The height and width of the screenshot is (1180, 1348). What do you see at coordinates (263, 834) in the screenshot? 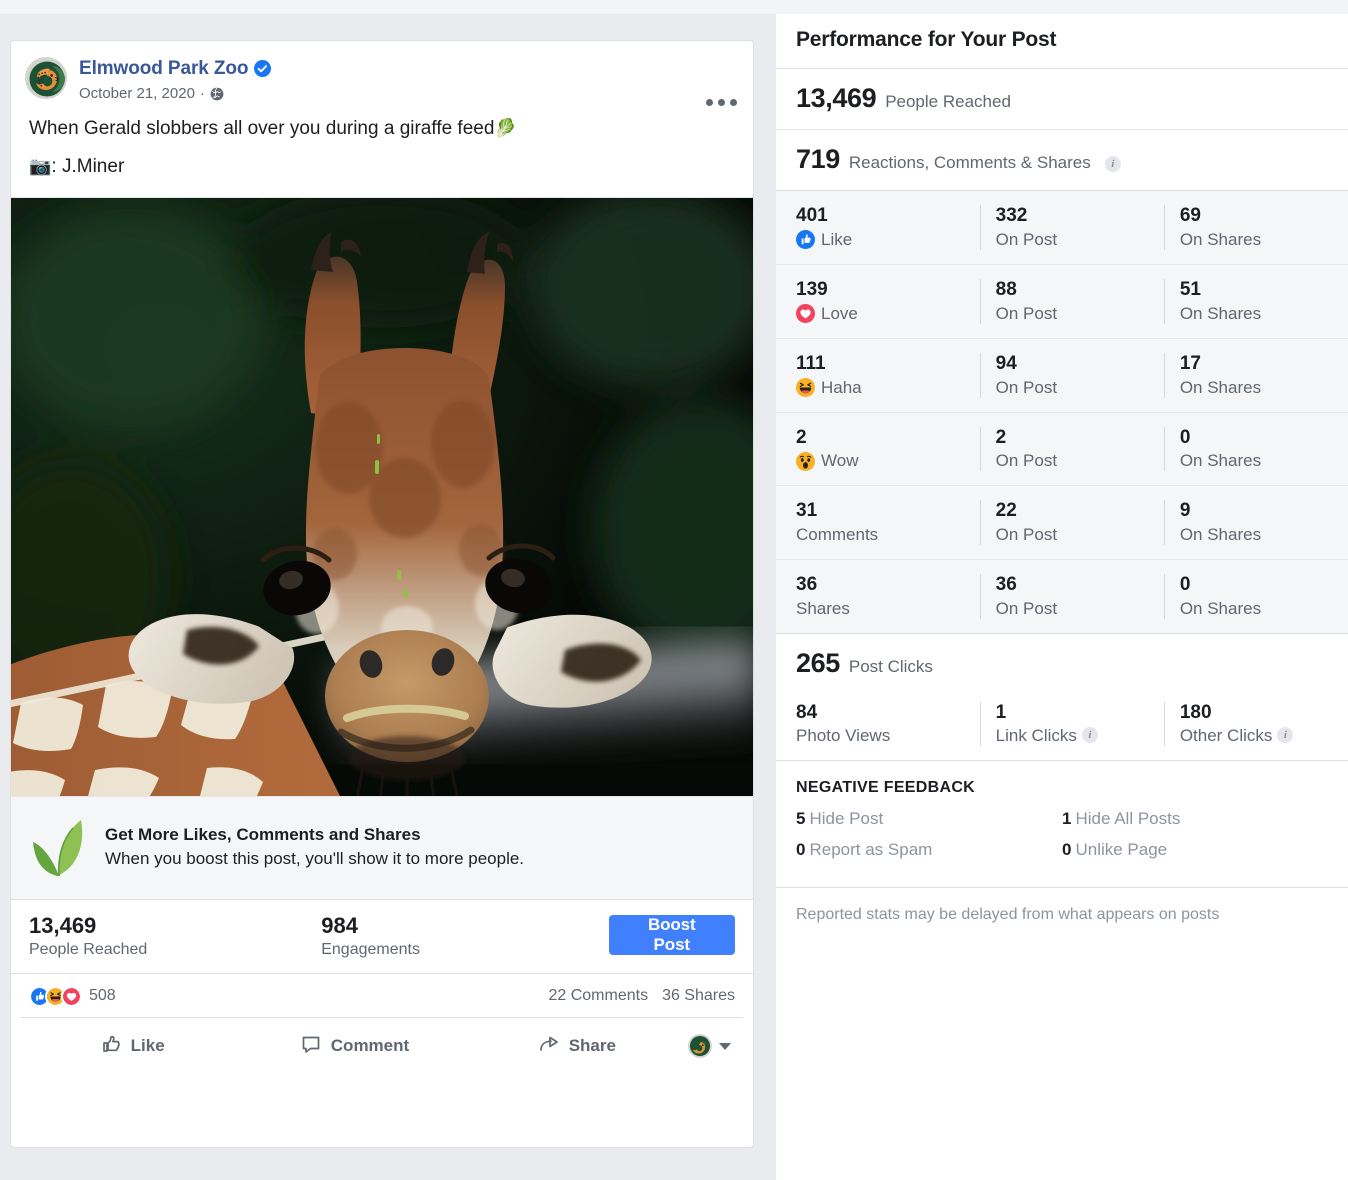
I see `boost-promo-title: Get More Likes, Comments and Shares` at bounding box center [263, 834].